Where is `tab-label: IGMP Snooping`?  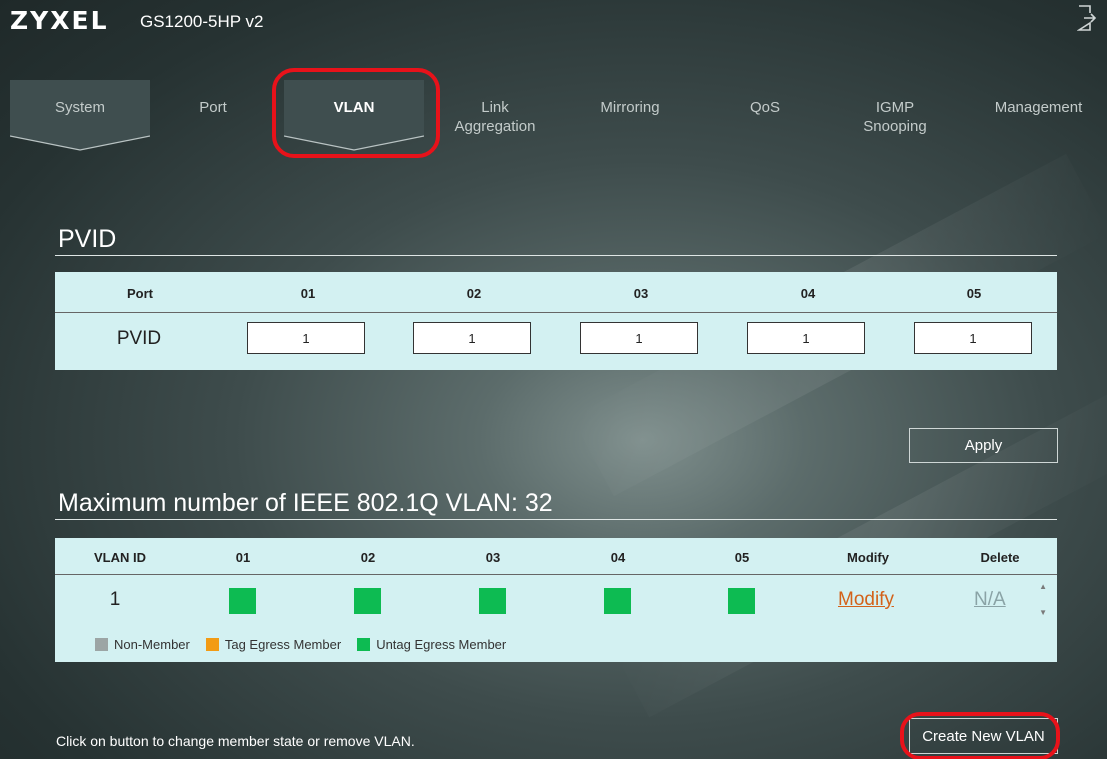 tab-label: IGMP Snooping is located at coordinates (895, 117).